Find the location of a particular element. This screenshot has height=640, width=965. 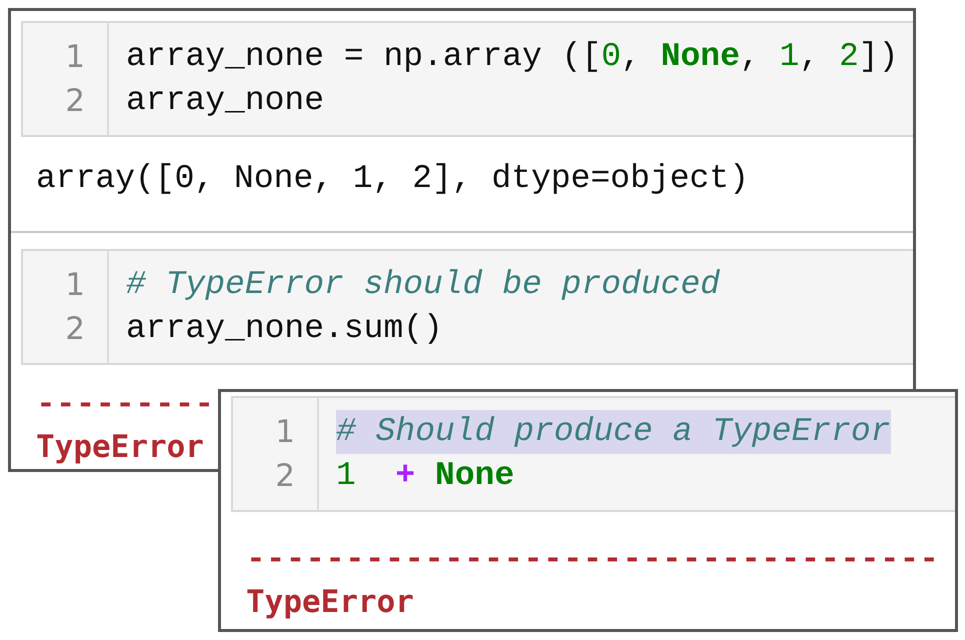

code-line: array_none.sum() is located at coordinates (284, 329).